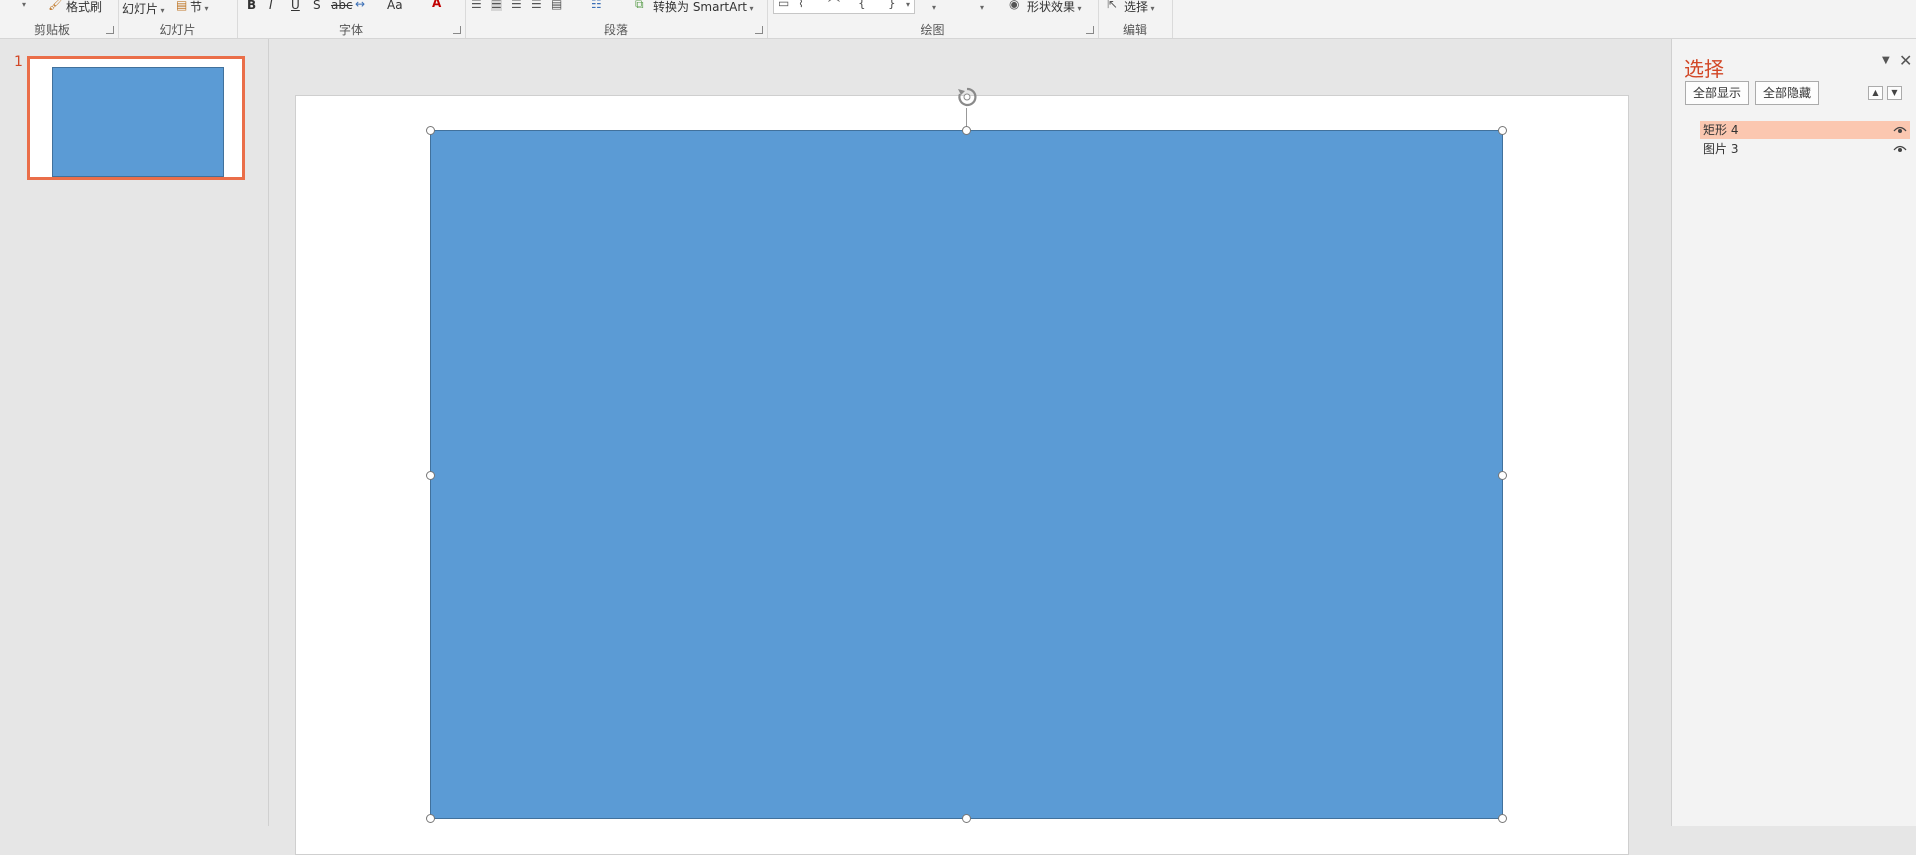 This screenshot has height=855, width=1916. What do you see at coordinates (556, 5) in the screenshot?
I see `distributed-icon: ▤` at bounding box center [556, 5].